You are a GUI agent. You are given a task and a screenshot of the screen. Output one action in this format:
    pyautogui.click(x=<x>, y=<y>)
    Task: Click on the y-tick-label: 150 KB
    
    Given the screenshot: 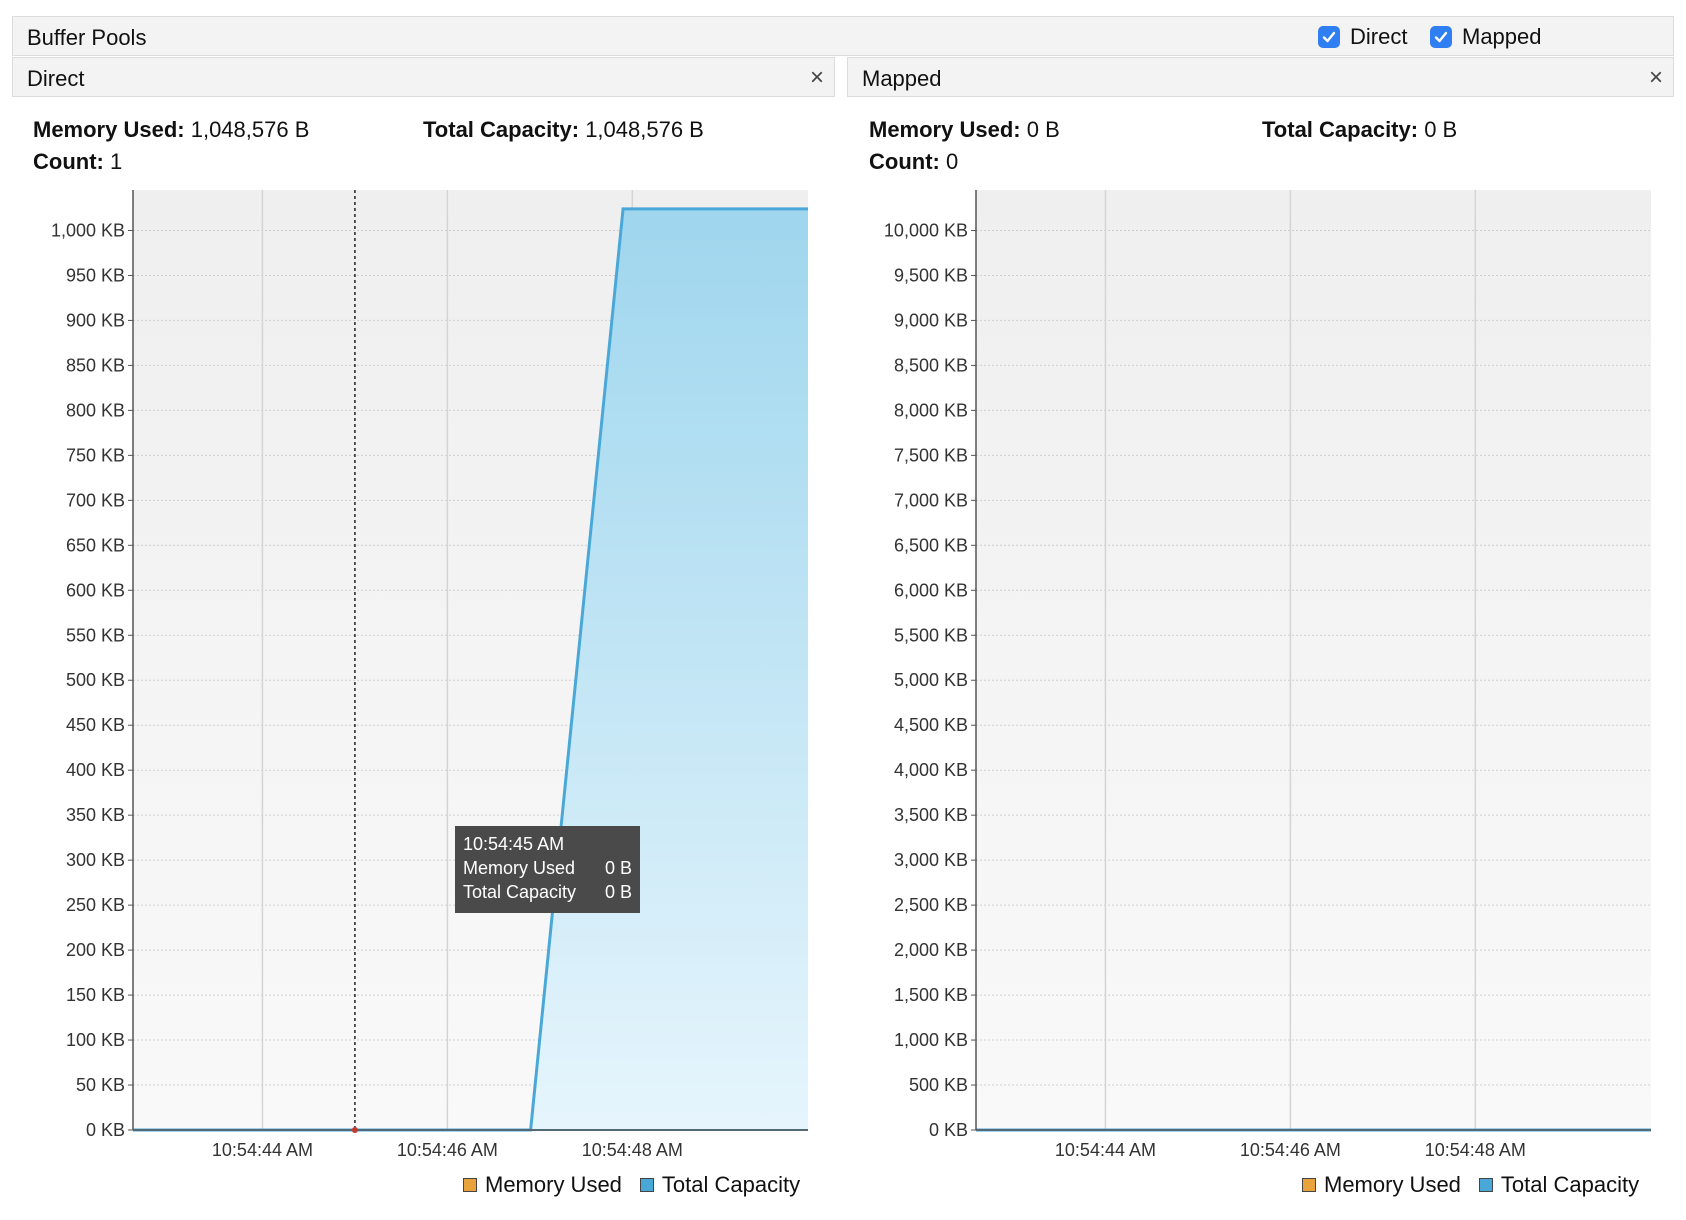 What is the action you would take?
    pyautogui.click(x=95, y=995)
    